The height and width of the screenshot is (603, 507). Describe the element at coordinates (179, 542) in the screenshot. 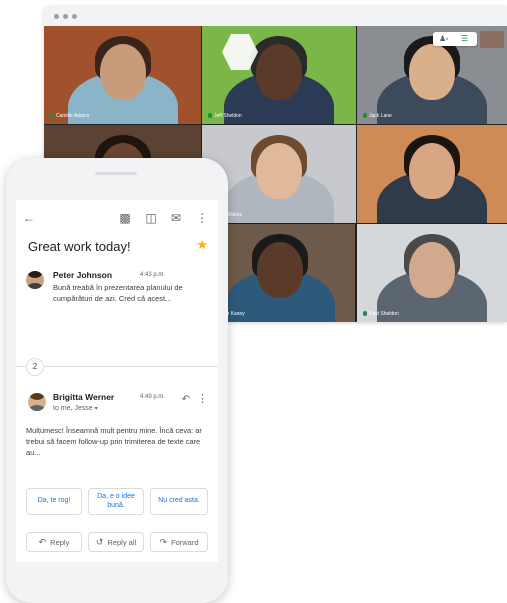

I see `forward-button: ↷ Forward` at that location.